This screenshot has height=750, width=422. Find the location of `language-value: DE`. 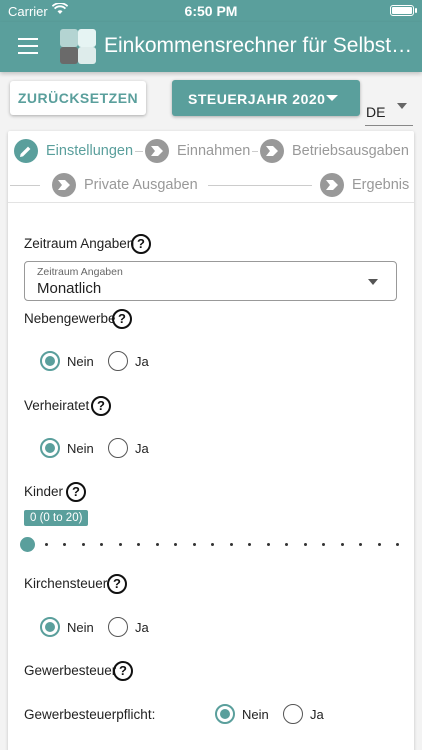

language-value: DE is located at coordinates (376, 112).